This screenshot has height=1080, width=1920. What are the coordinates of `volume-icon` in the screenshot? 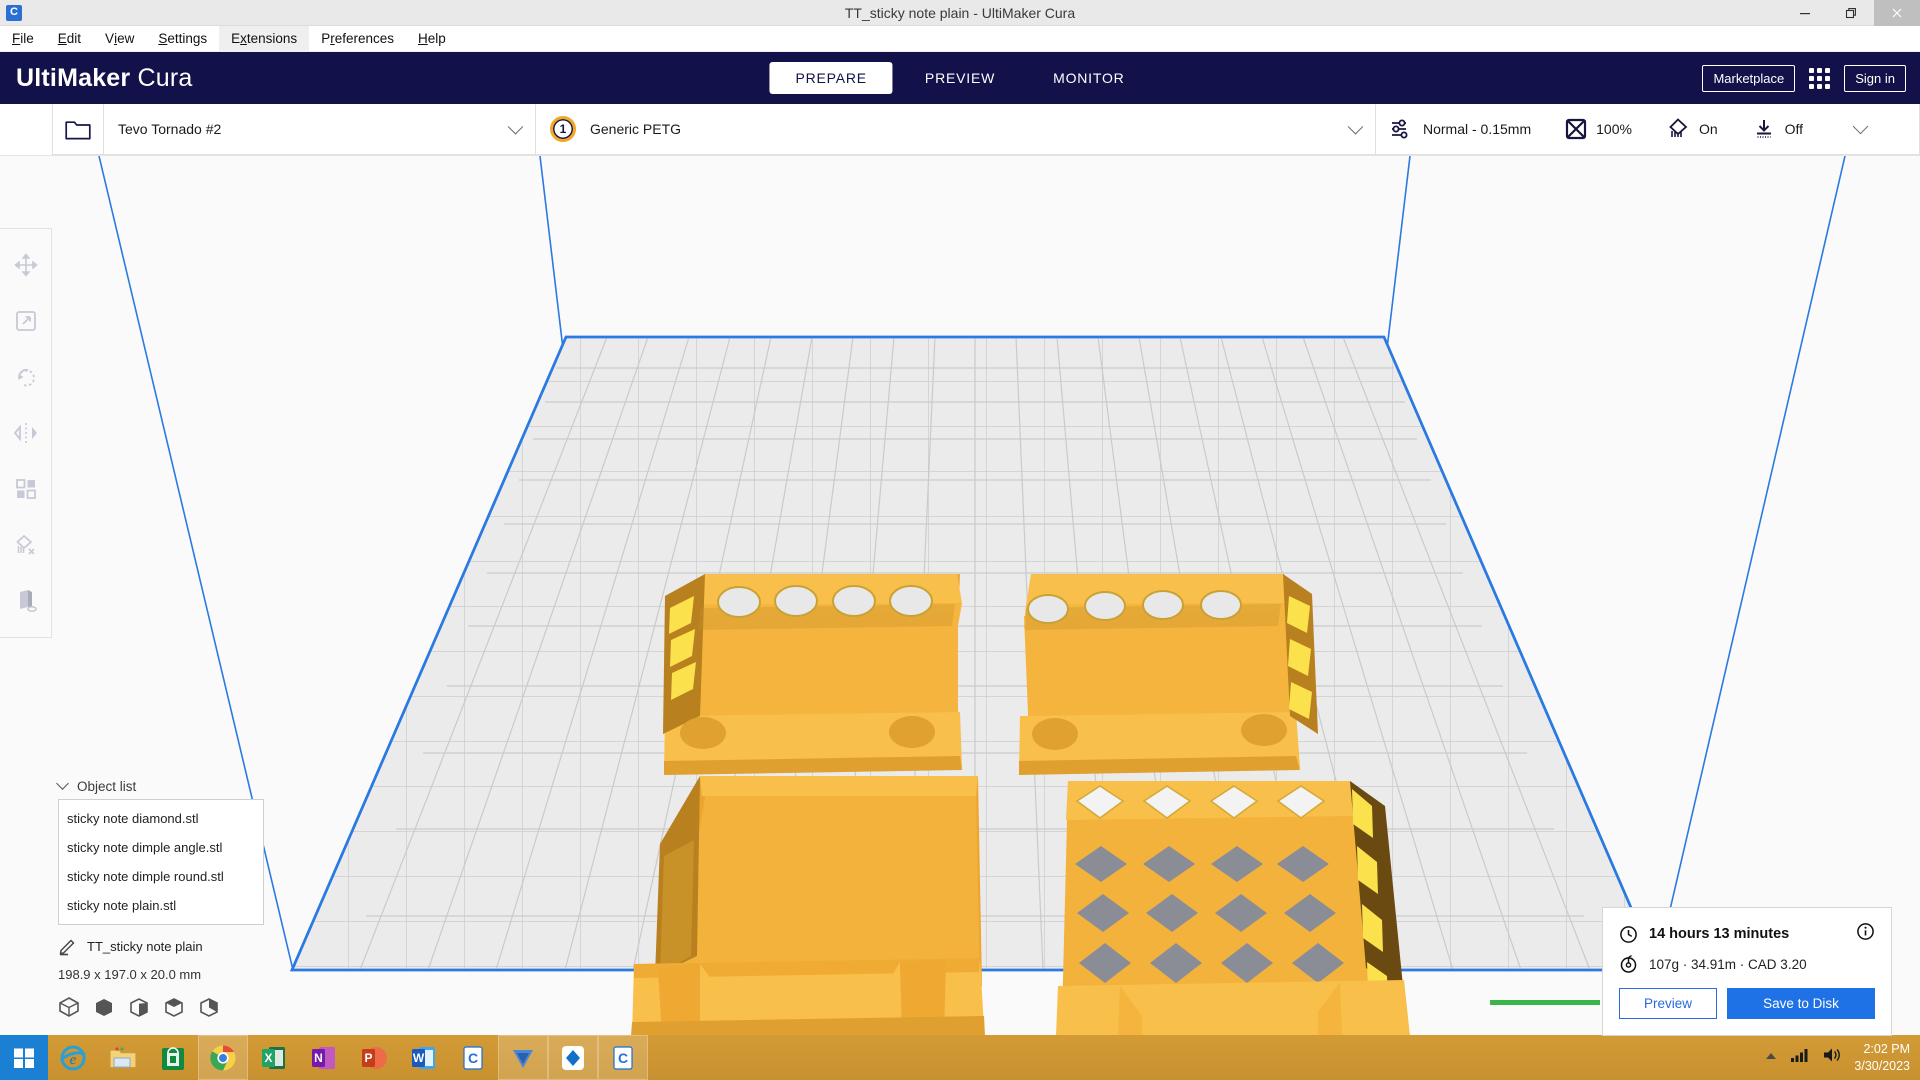 It's located at (1832, 1057).